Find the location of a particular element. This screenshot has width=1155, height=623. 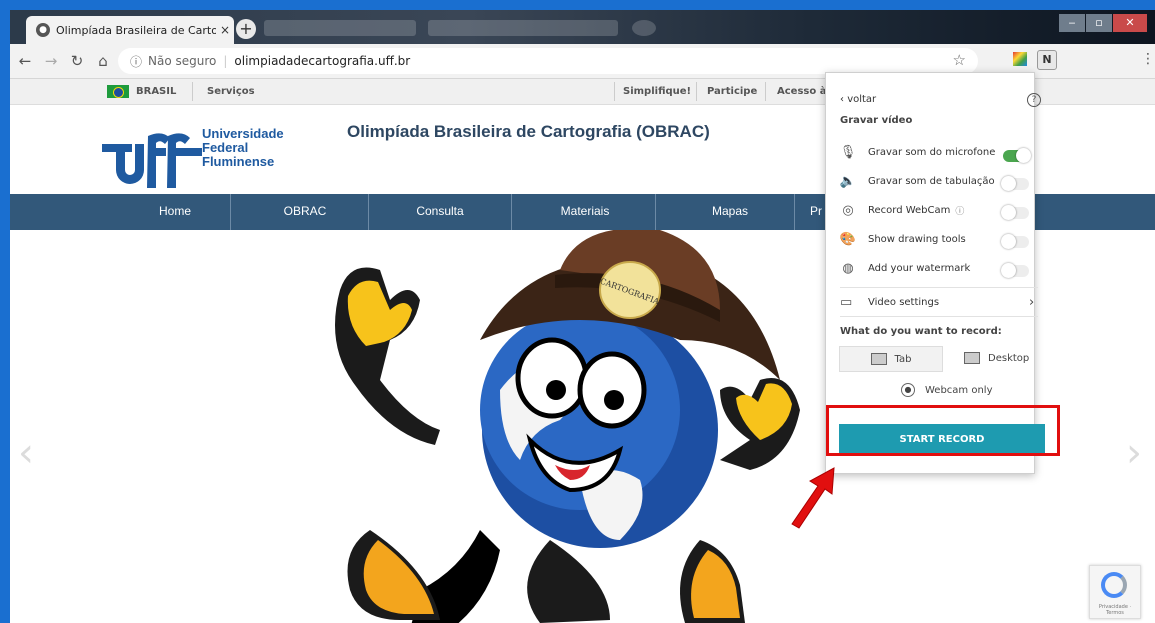

gov-simplifique-link: Simplifique! is located at coordinates (657, 91).